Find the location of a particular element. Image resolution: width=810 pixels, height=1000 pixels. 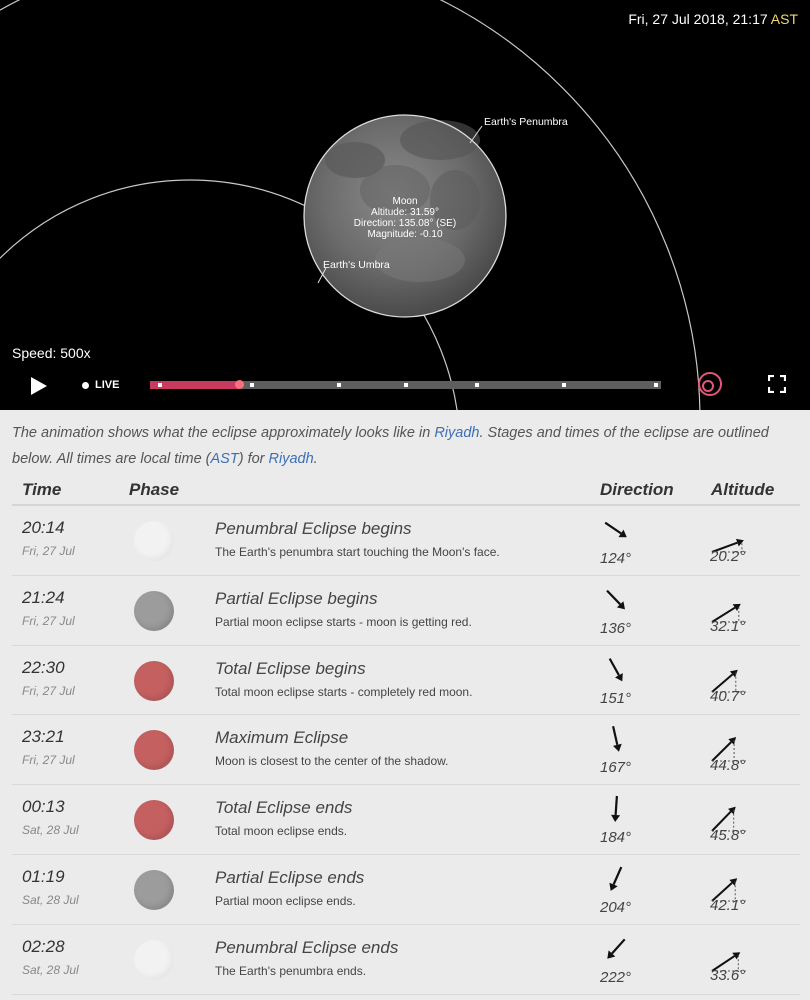

direction-cell: 204° is located at coordinates (621, 891).